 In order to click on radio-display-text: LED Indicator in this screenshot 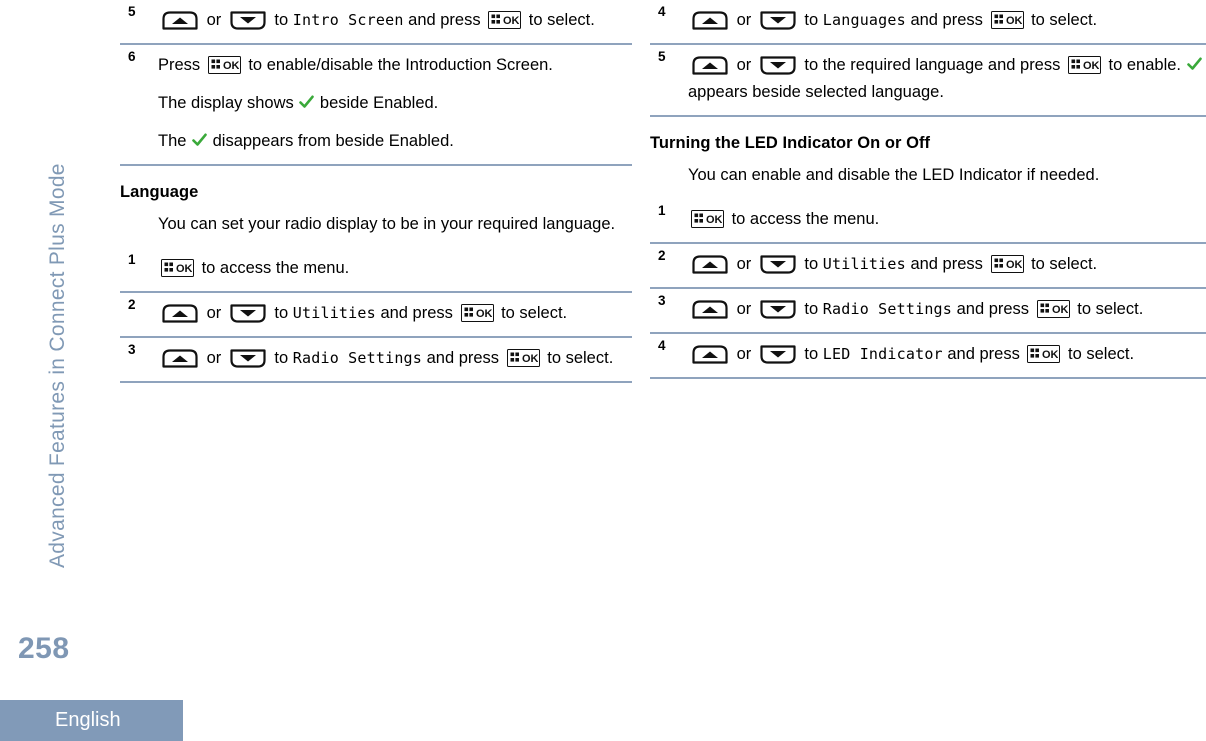, I will do `click(882, 353)`.